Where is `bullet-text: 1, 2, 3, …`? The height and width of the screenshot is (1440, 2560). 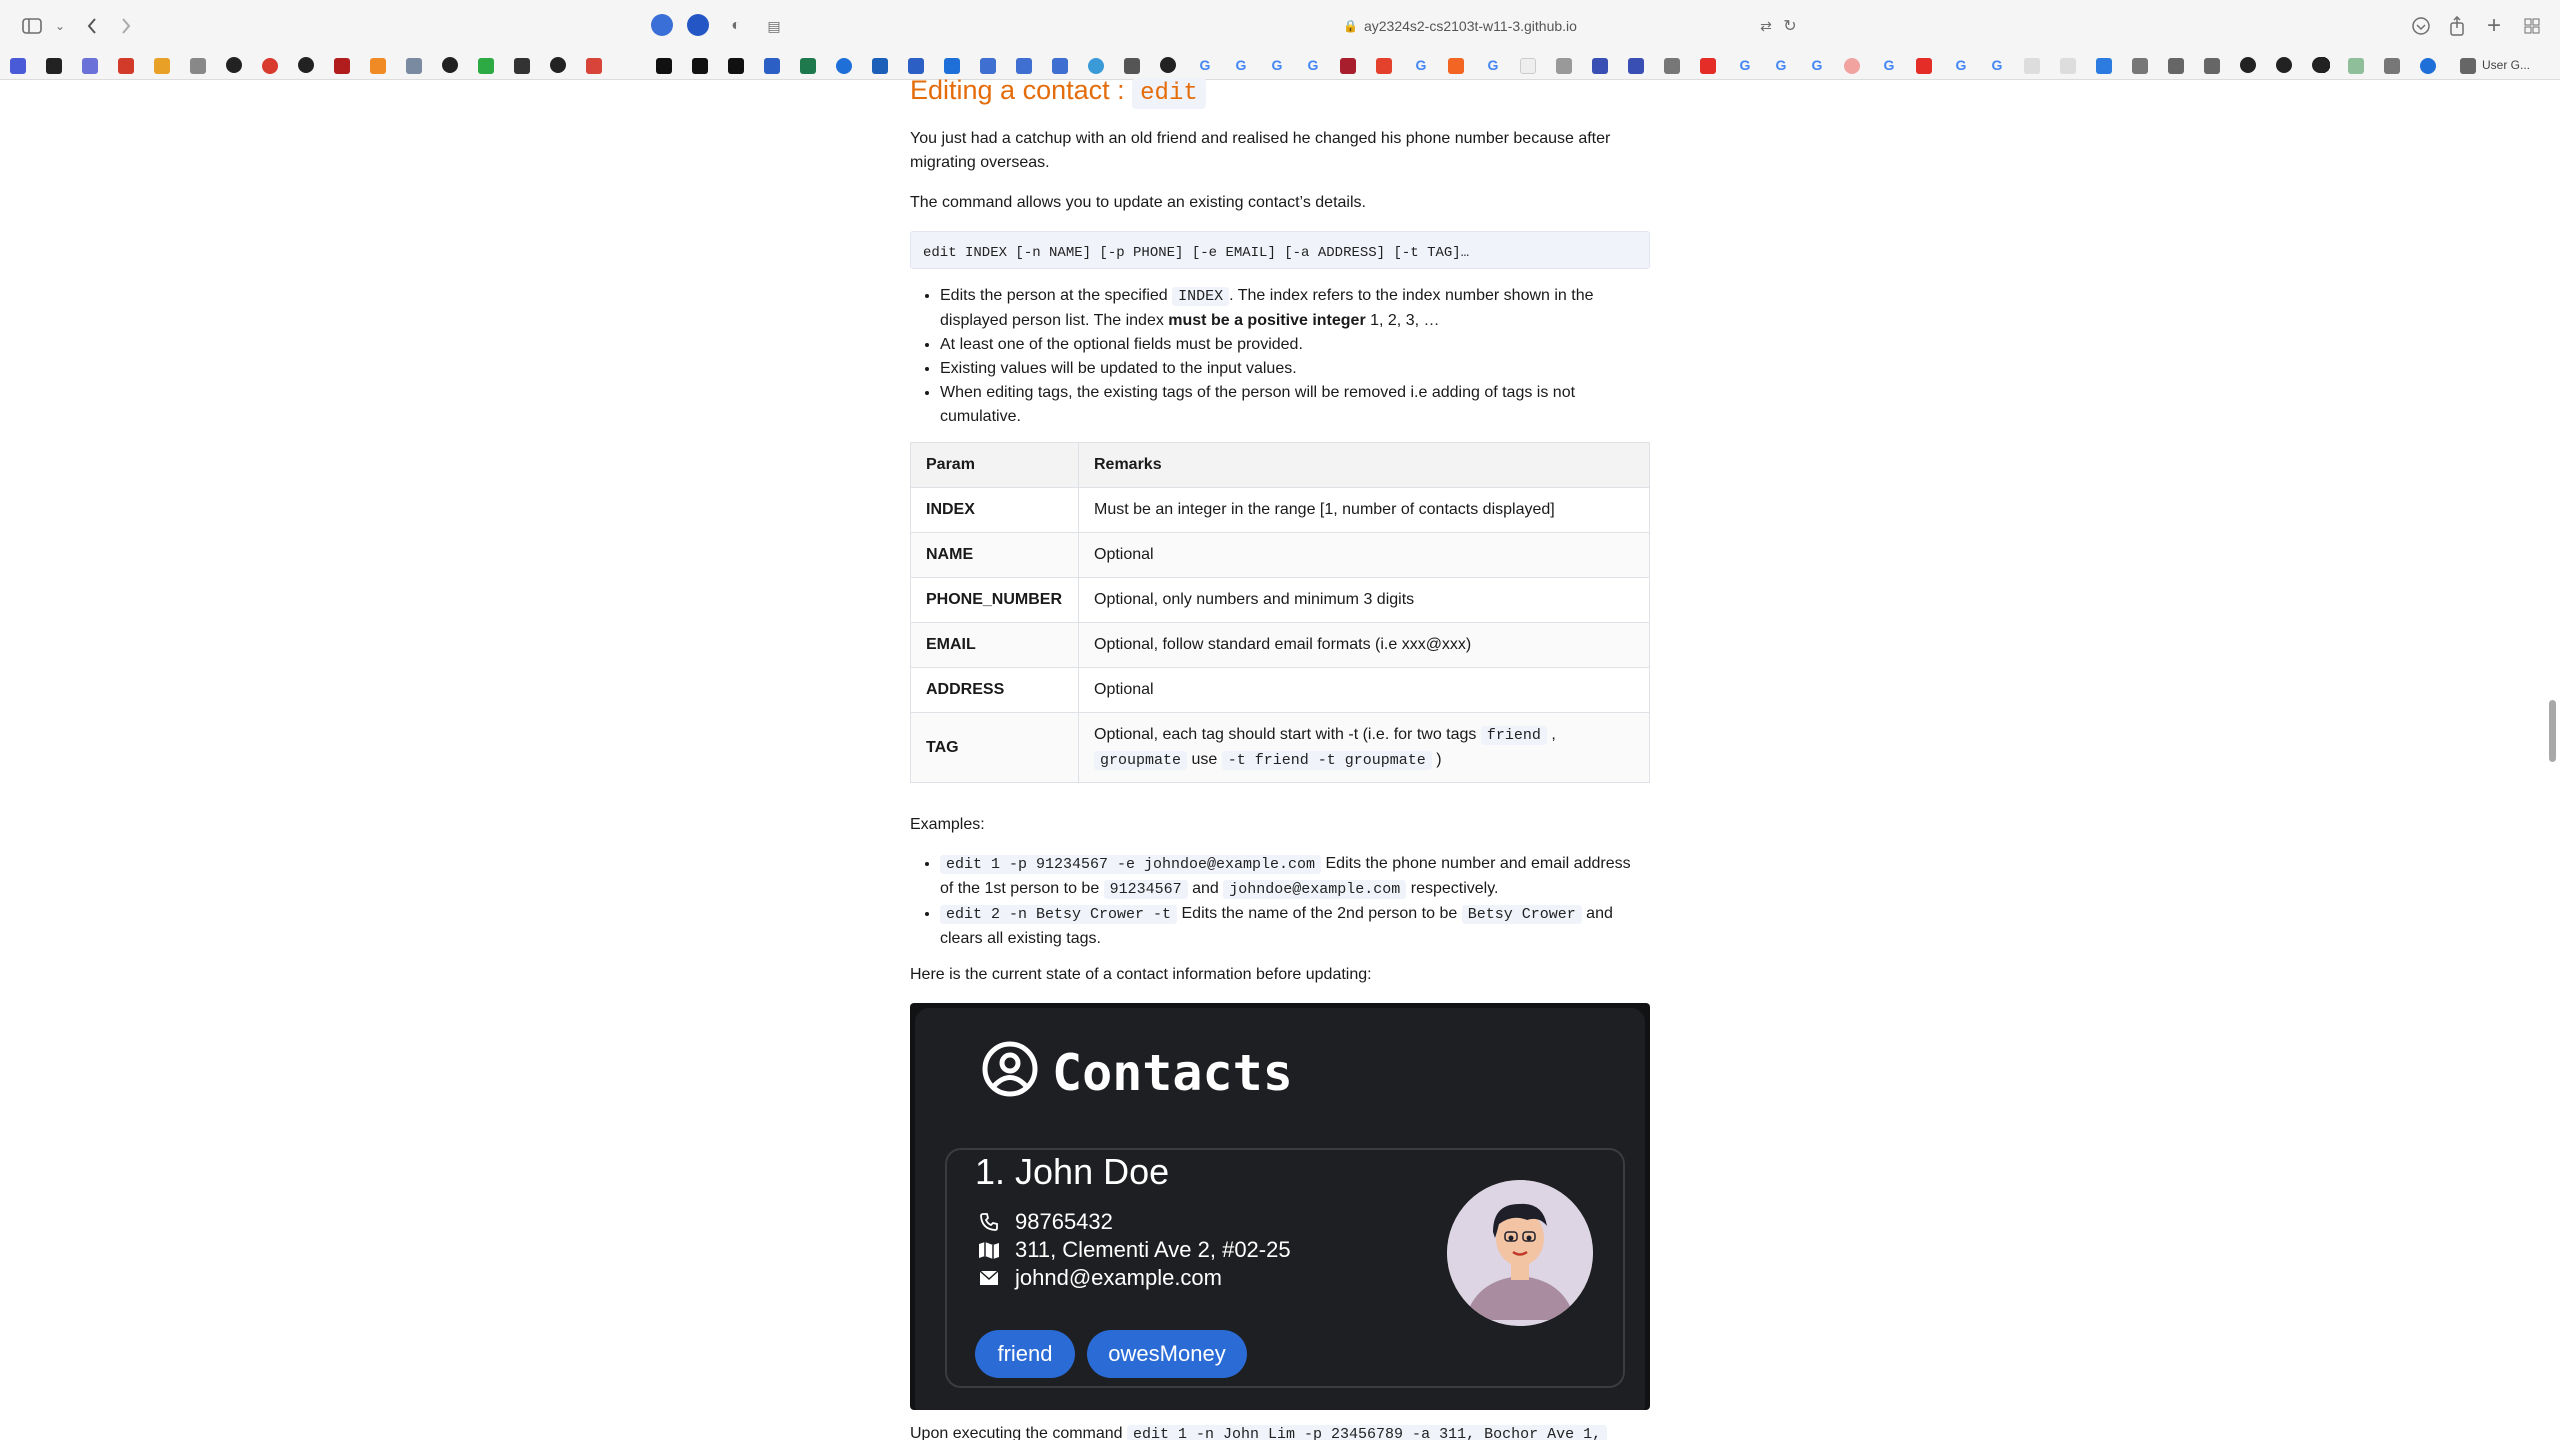 bullet-text: 1, 2, 3, … is located at coordinates (1402, 320).